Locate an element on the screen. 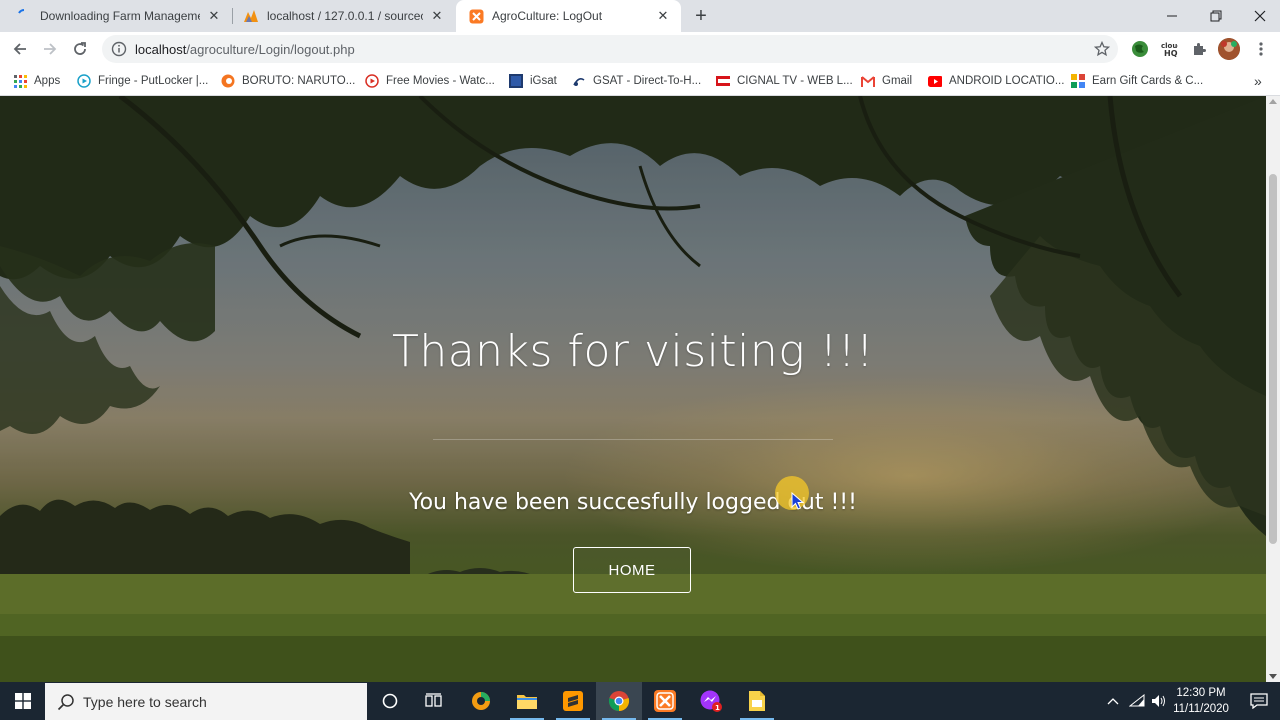  back-button is located at coordinates (20, 49).